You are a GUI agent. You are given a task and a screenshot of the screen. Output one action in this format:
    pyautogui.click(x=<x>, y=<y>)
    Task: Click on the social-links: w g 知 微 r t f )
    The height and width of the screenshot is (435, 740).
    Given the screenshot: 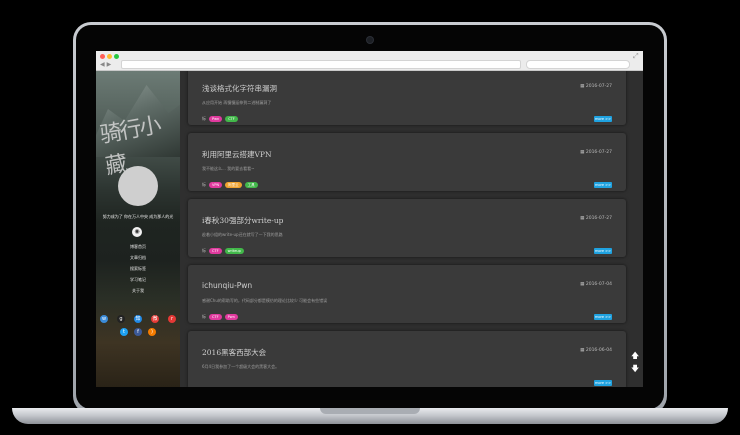 What is the action you would take?
    pyautogui.click(x=138, y=325)
    